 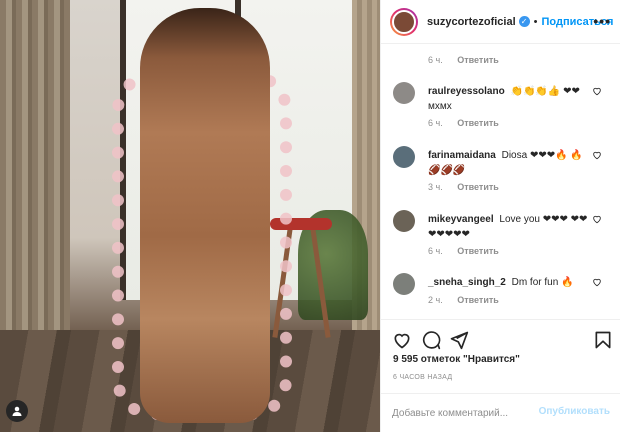 I want to click on verified-badge-icon: ✓, so click(x=524, y=21).